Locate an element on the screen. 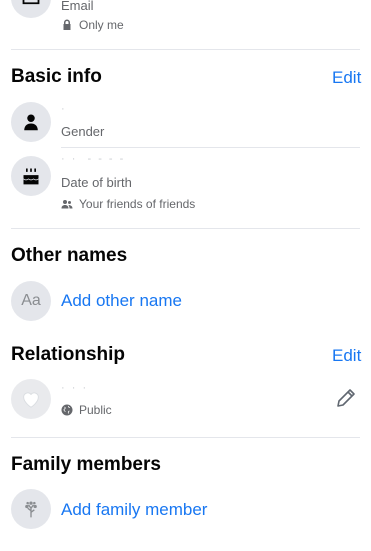  relationship-edit-button: Edit is located at coordinates (346, 356).